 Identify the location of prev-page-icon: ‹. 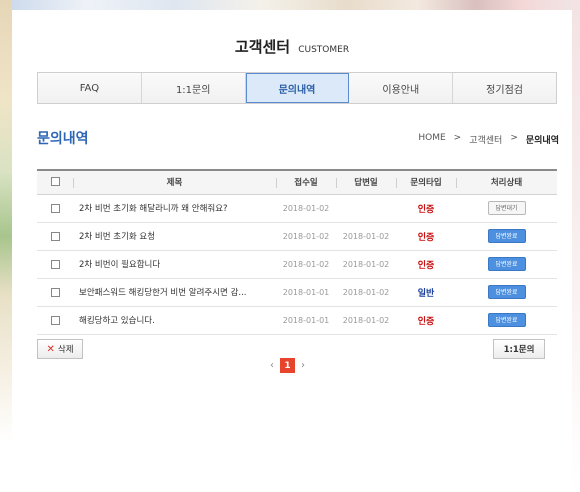
(272, 365).